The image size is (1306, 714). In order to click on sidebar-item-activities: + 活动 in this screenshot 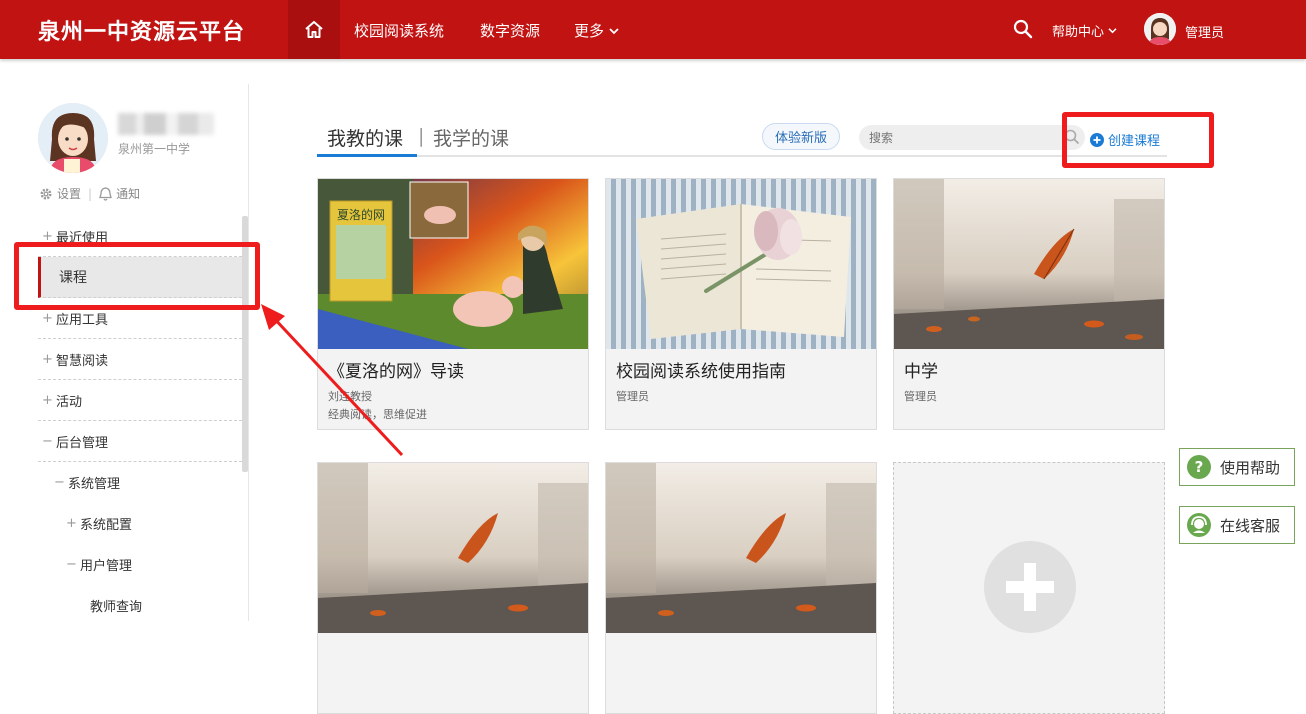, I will do `click(140, 400)`.